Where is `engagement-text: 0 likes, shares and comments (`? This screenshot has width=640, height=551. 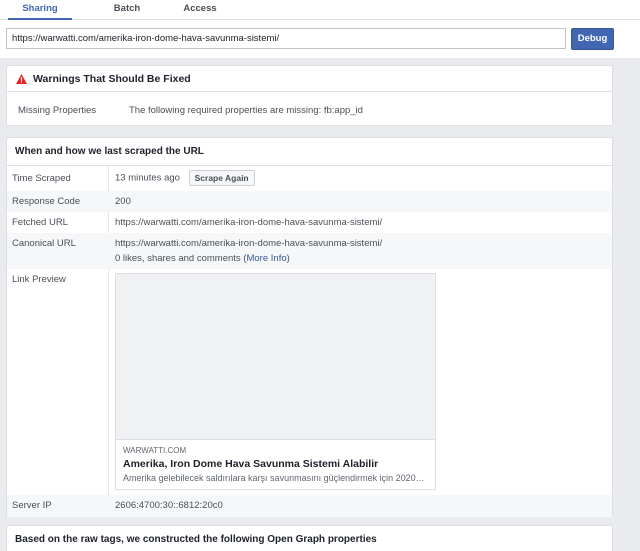
engagement-text: 0 likes, shares and comments ( is located at coordinates (181, 258).